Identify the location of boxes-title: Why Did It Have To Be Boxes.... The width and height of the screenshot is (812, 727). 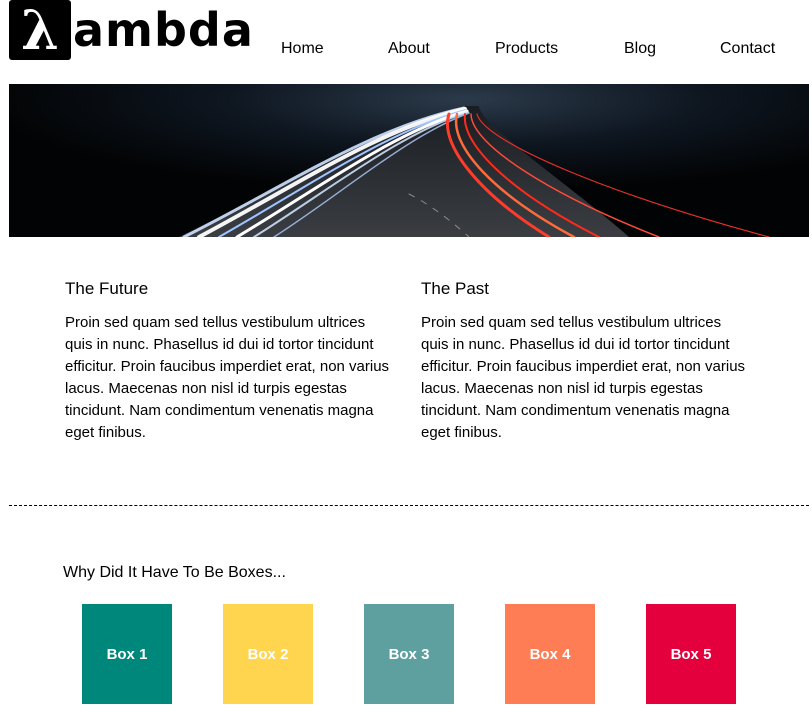
(174, 572).